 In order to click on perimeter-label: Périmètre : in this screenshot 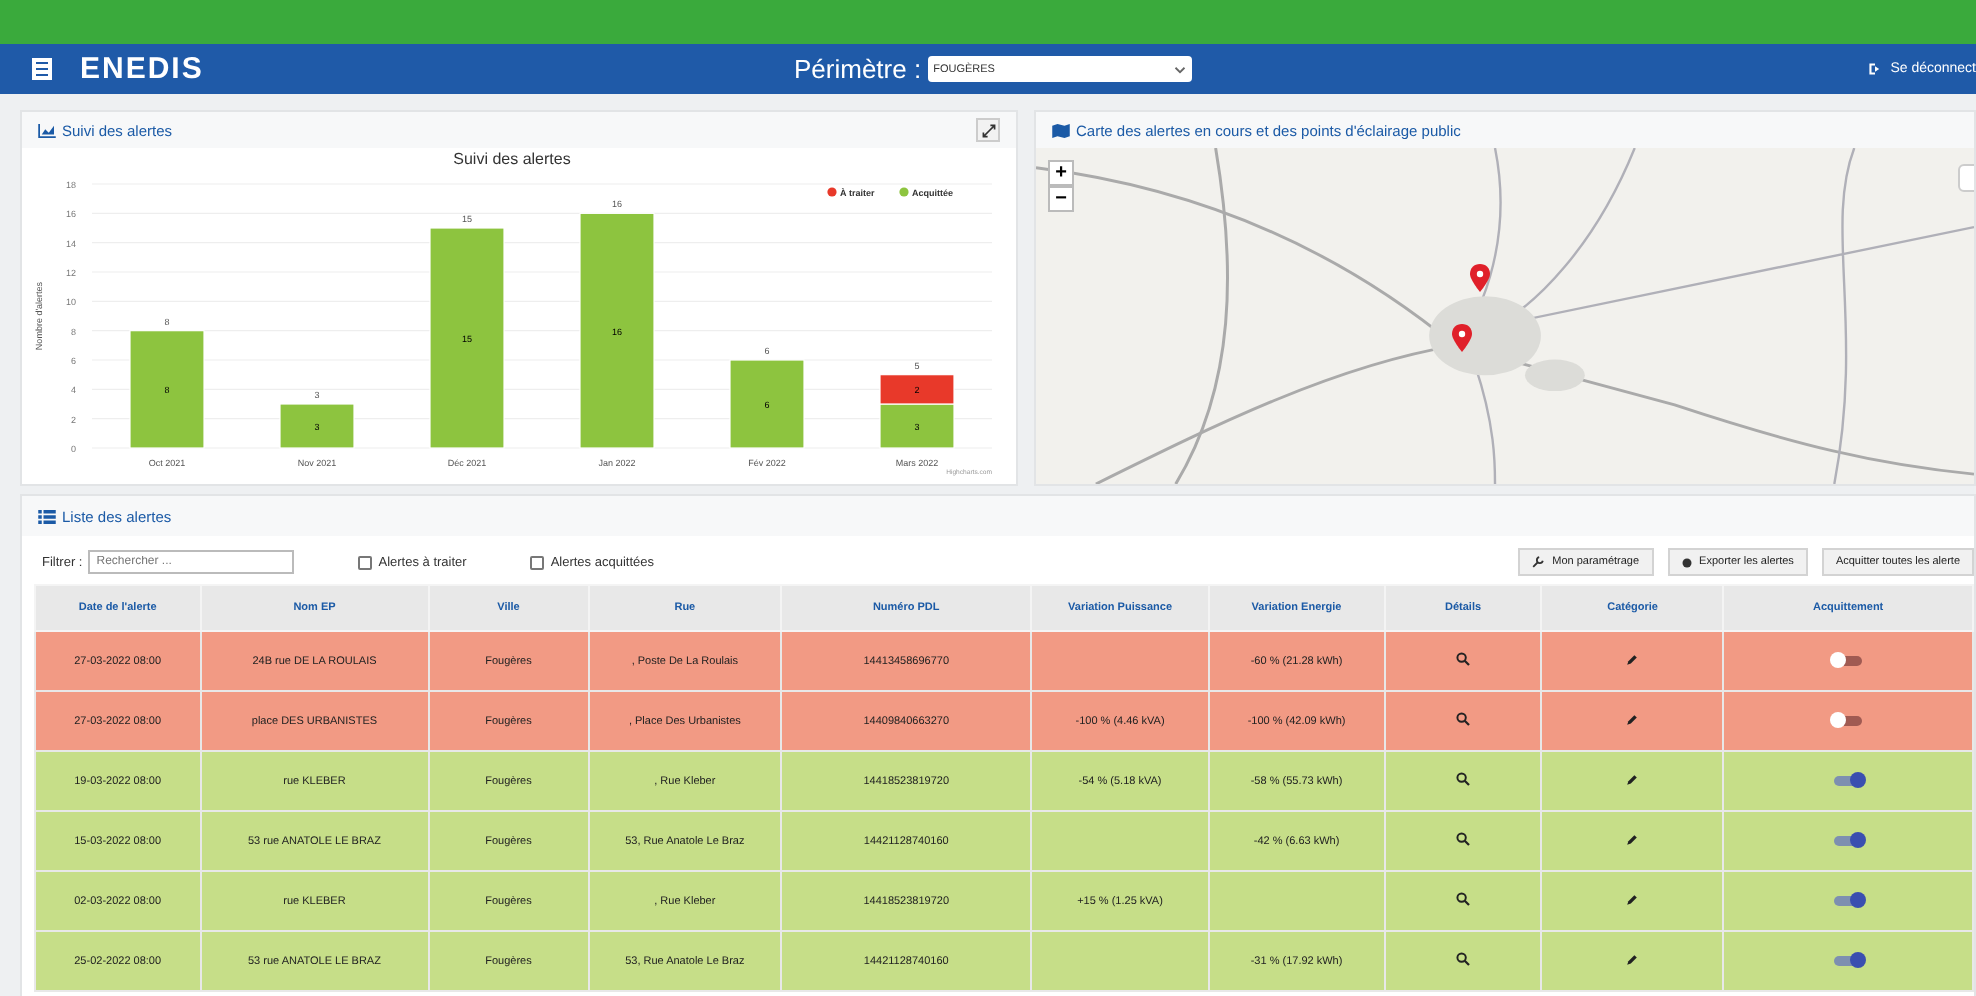, I will do `click(858, 69)`.